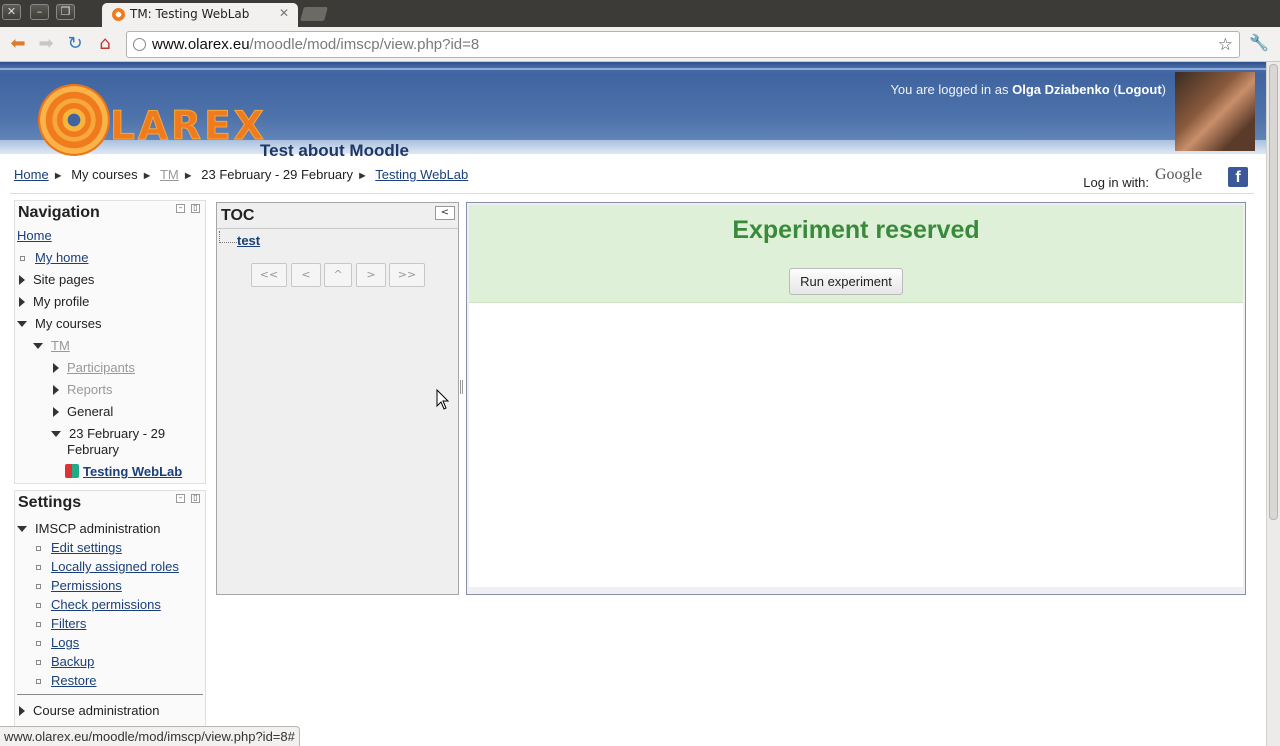  What do you see at coordinates (337, 398) in the screenshot?
I see `toc-panel: TOC < test << < ^ > >>` at bounding box center [337, 398].